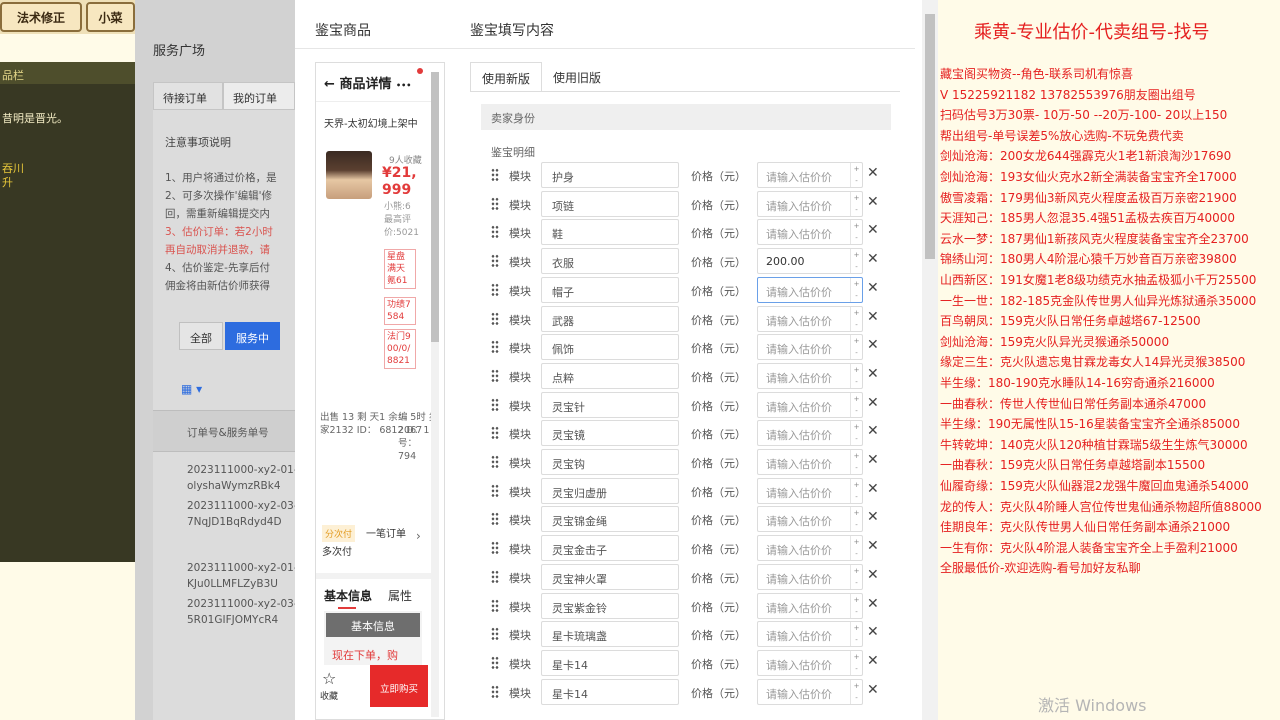 This screenshot has width=1280, height=720. I want to click on buy-now-button: 立即购买, so click(399, 686).